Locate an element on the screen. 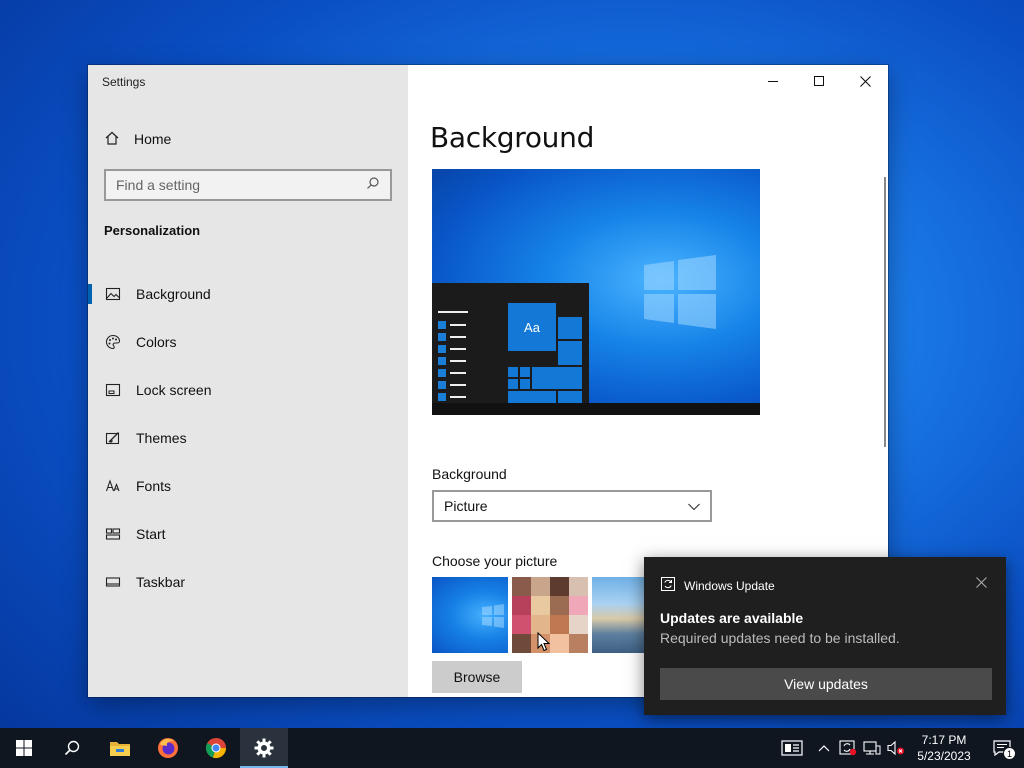 Image resolution: width=1024 pixels, height=768 pixels. search-button is located at coordinates (72, 748).